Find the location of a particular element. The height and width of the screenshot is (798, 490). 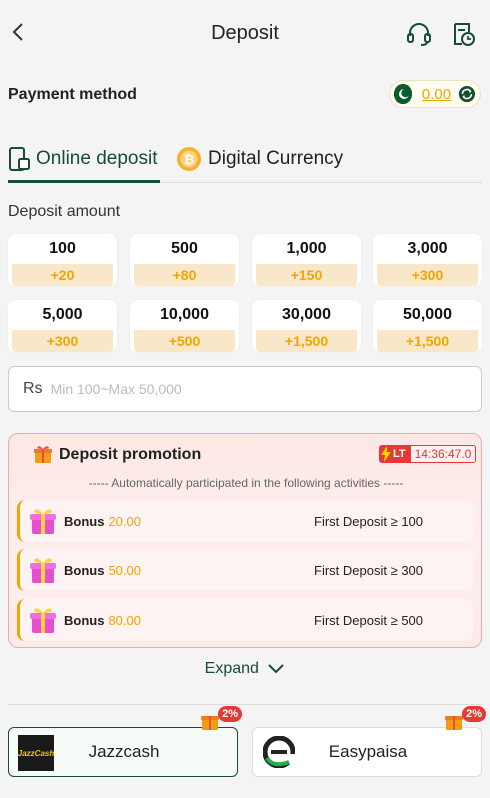

expand-label: Expand is located at coordinates (231, 668).